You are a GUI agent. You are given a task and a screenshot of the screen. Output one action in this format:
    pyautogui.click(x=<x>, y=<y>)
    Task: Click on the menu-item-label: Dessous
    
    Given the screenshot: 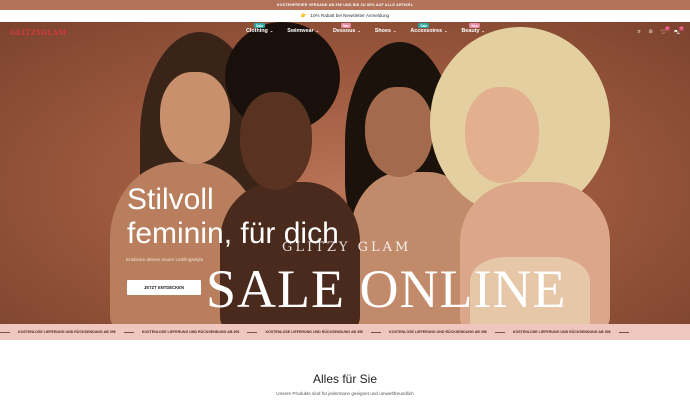 What is the action you would take?
    pyautogui.click(x=344, y=31)
    